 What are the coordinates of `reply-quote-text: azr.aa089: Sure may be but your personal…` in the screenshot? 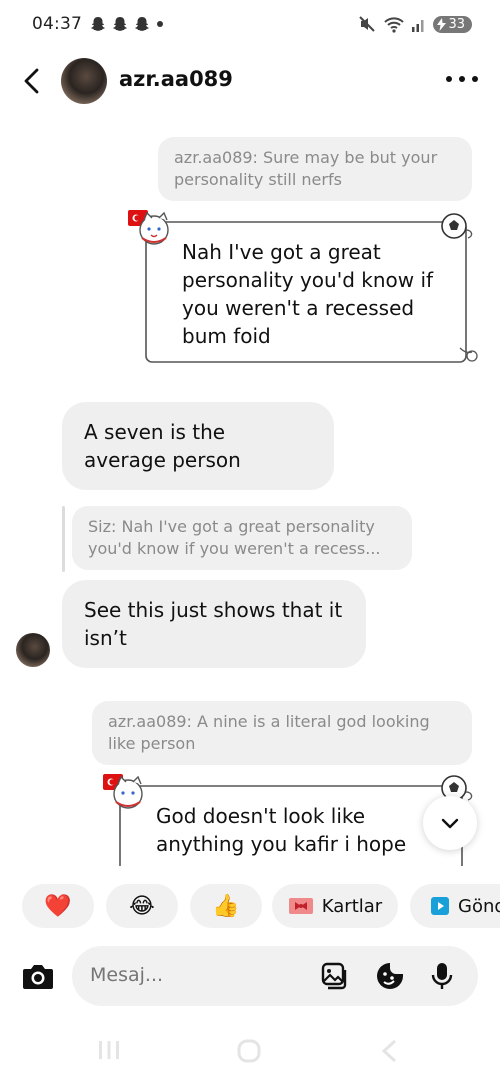 It's located at (306, 168).